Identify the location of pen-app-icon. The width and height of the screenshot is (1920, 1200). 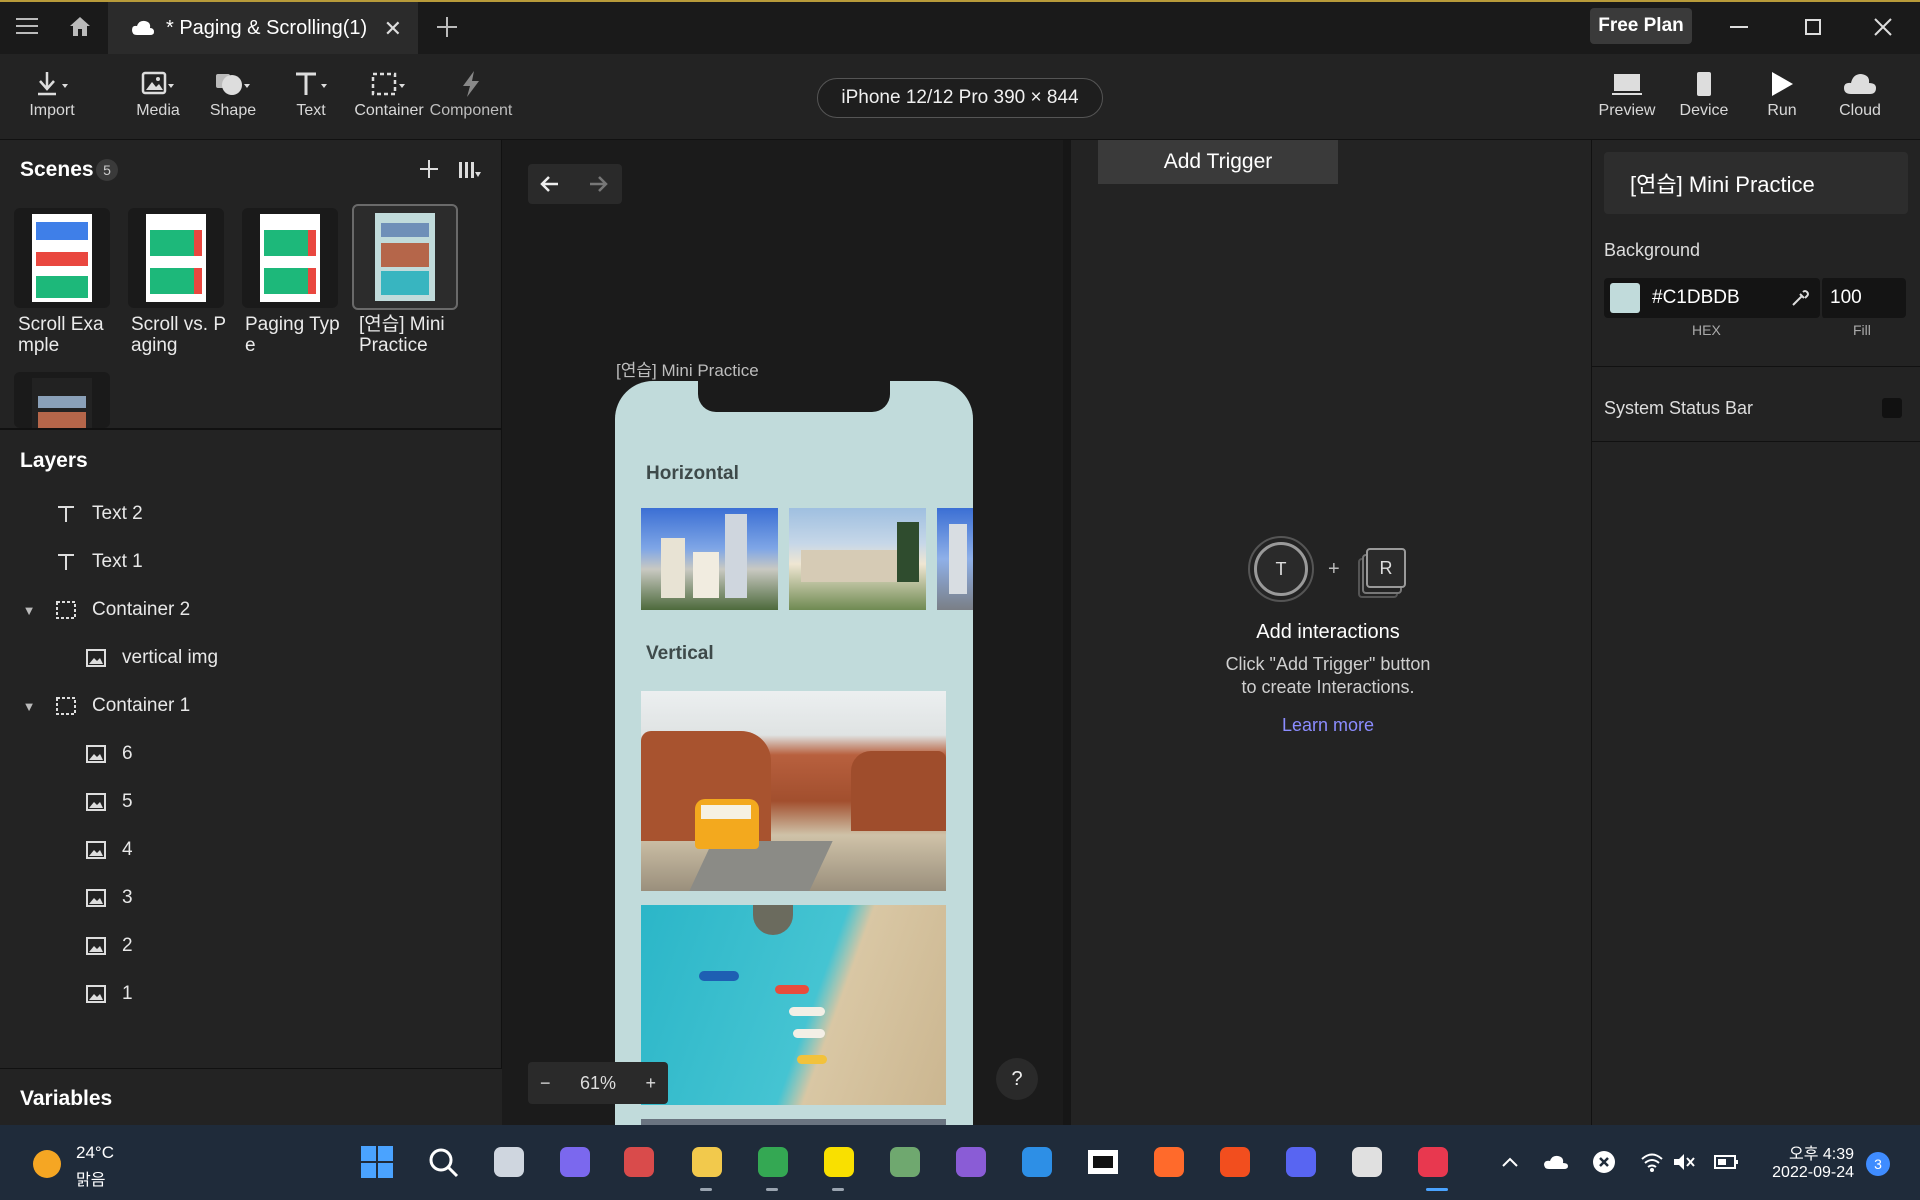
(1169, 1162).